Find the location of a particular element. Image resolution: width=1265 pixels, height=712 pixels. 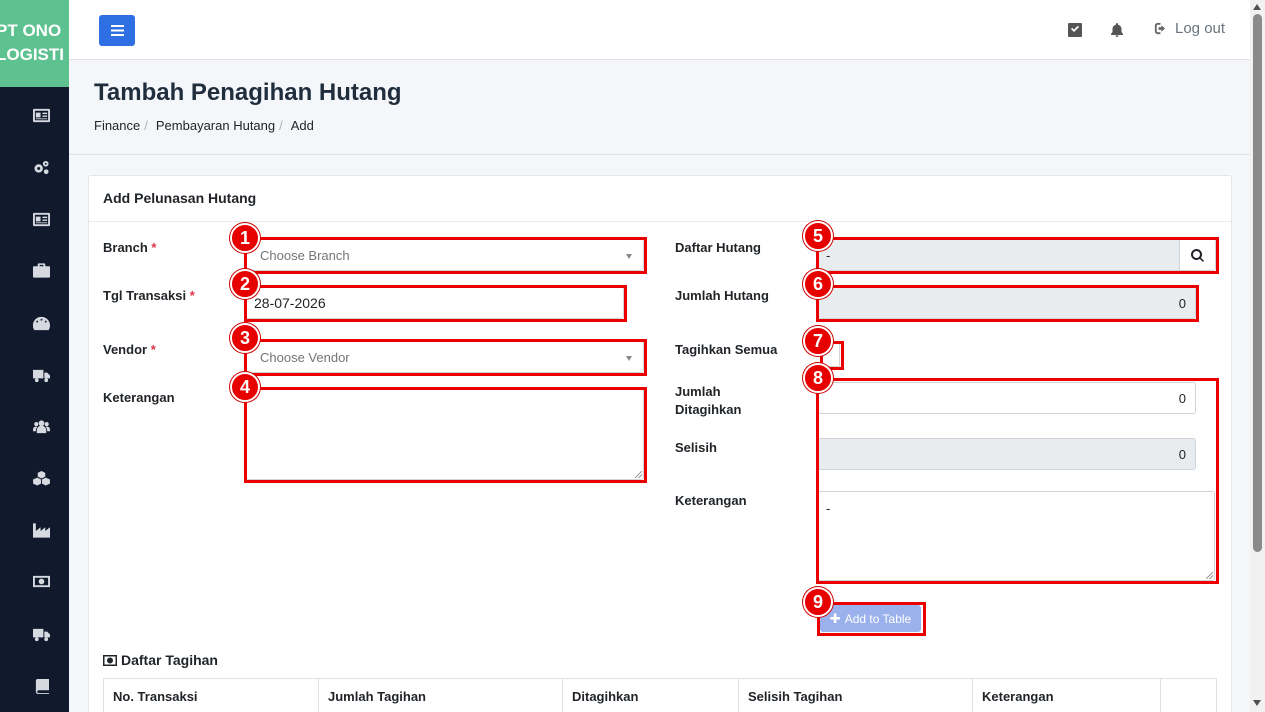

tgl-transaksi-label: Tgl Transaksi * is located at coordinates (149, 295).